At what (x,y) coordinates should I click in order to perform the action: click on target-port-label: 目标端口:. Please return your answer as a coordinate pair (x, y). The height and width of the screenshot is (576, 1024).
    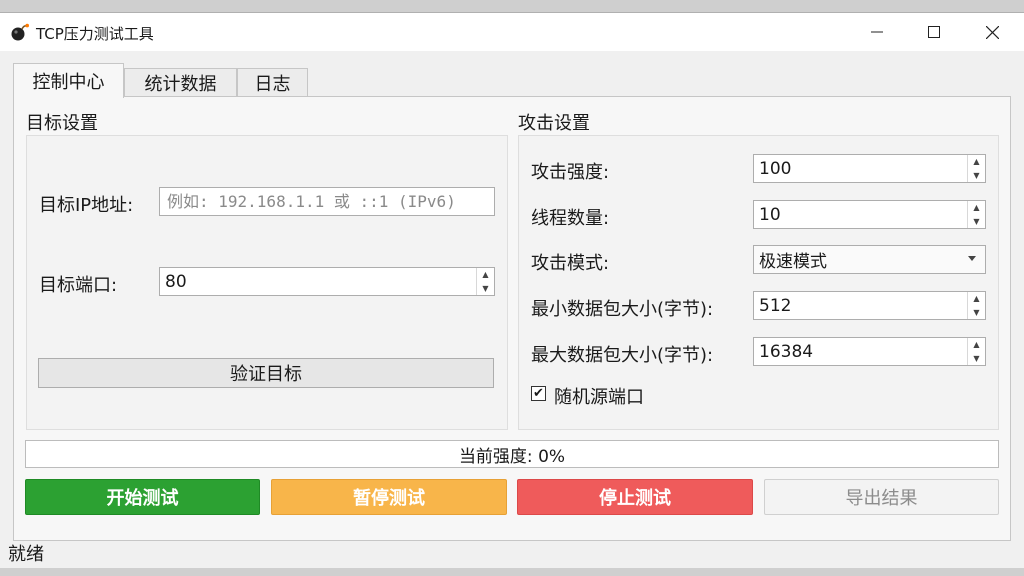
    Looking at the image, I should click on (78, 285).